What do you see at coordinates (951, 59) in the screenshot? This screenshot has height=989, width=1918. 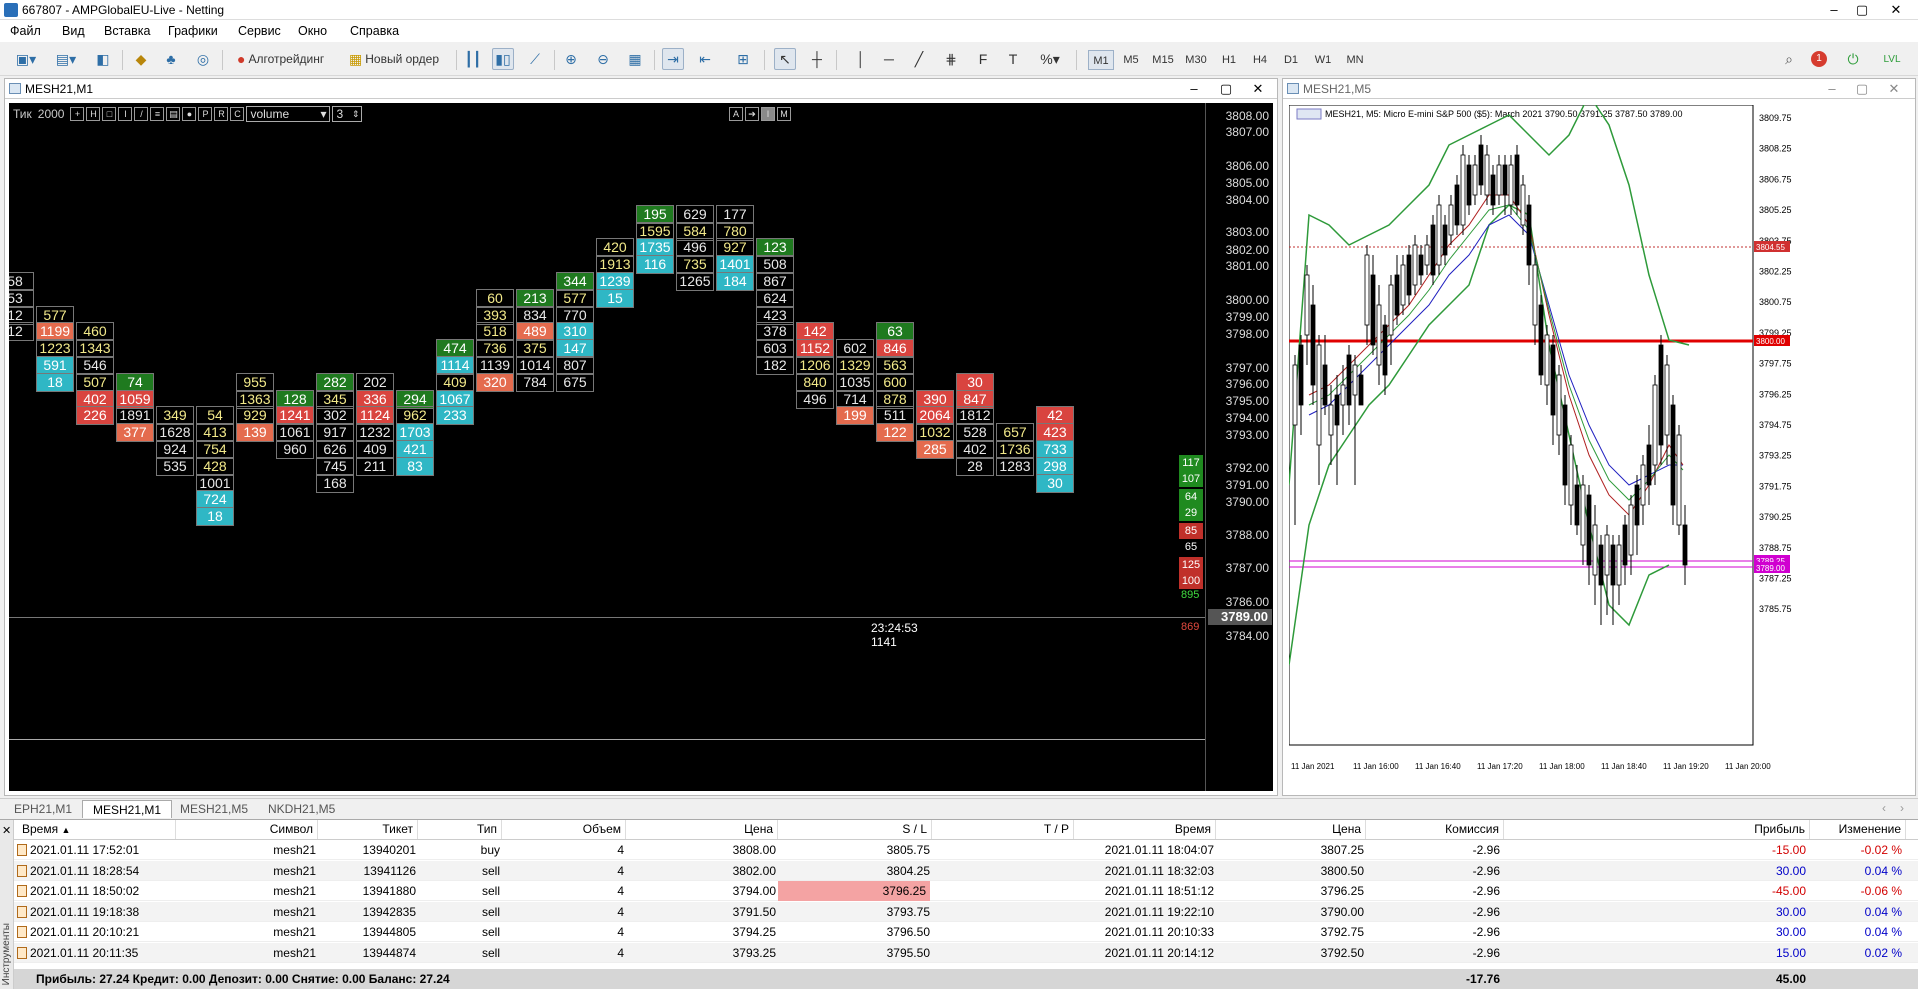 I see `channels-icon: ⋕` at bounding box center [951, 59].